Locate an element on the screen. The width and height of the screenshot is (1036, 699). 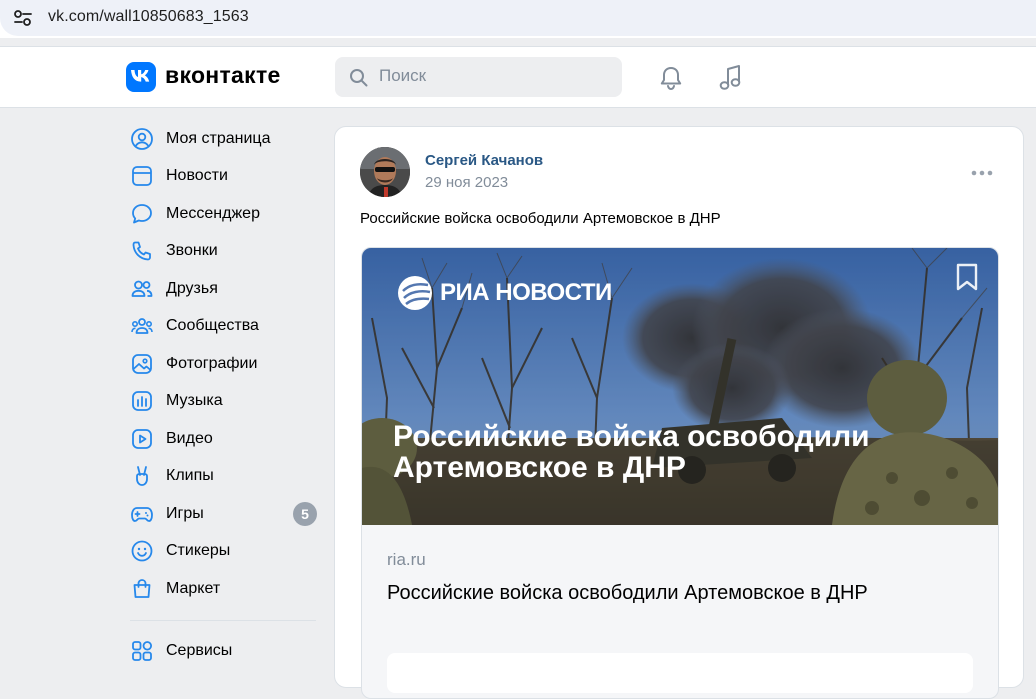
sidebar-item-stickers: Стикеры is located at coordinates (223, 552).